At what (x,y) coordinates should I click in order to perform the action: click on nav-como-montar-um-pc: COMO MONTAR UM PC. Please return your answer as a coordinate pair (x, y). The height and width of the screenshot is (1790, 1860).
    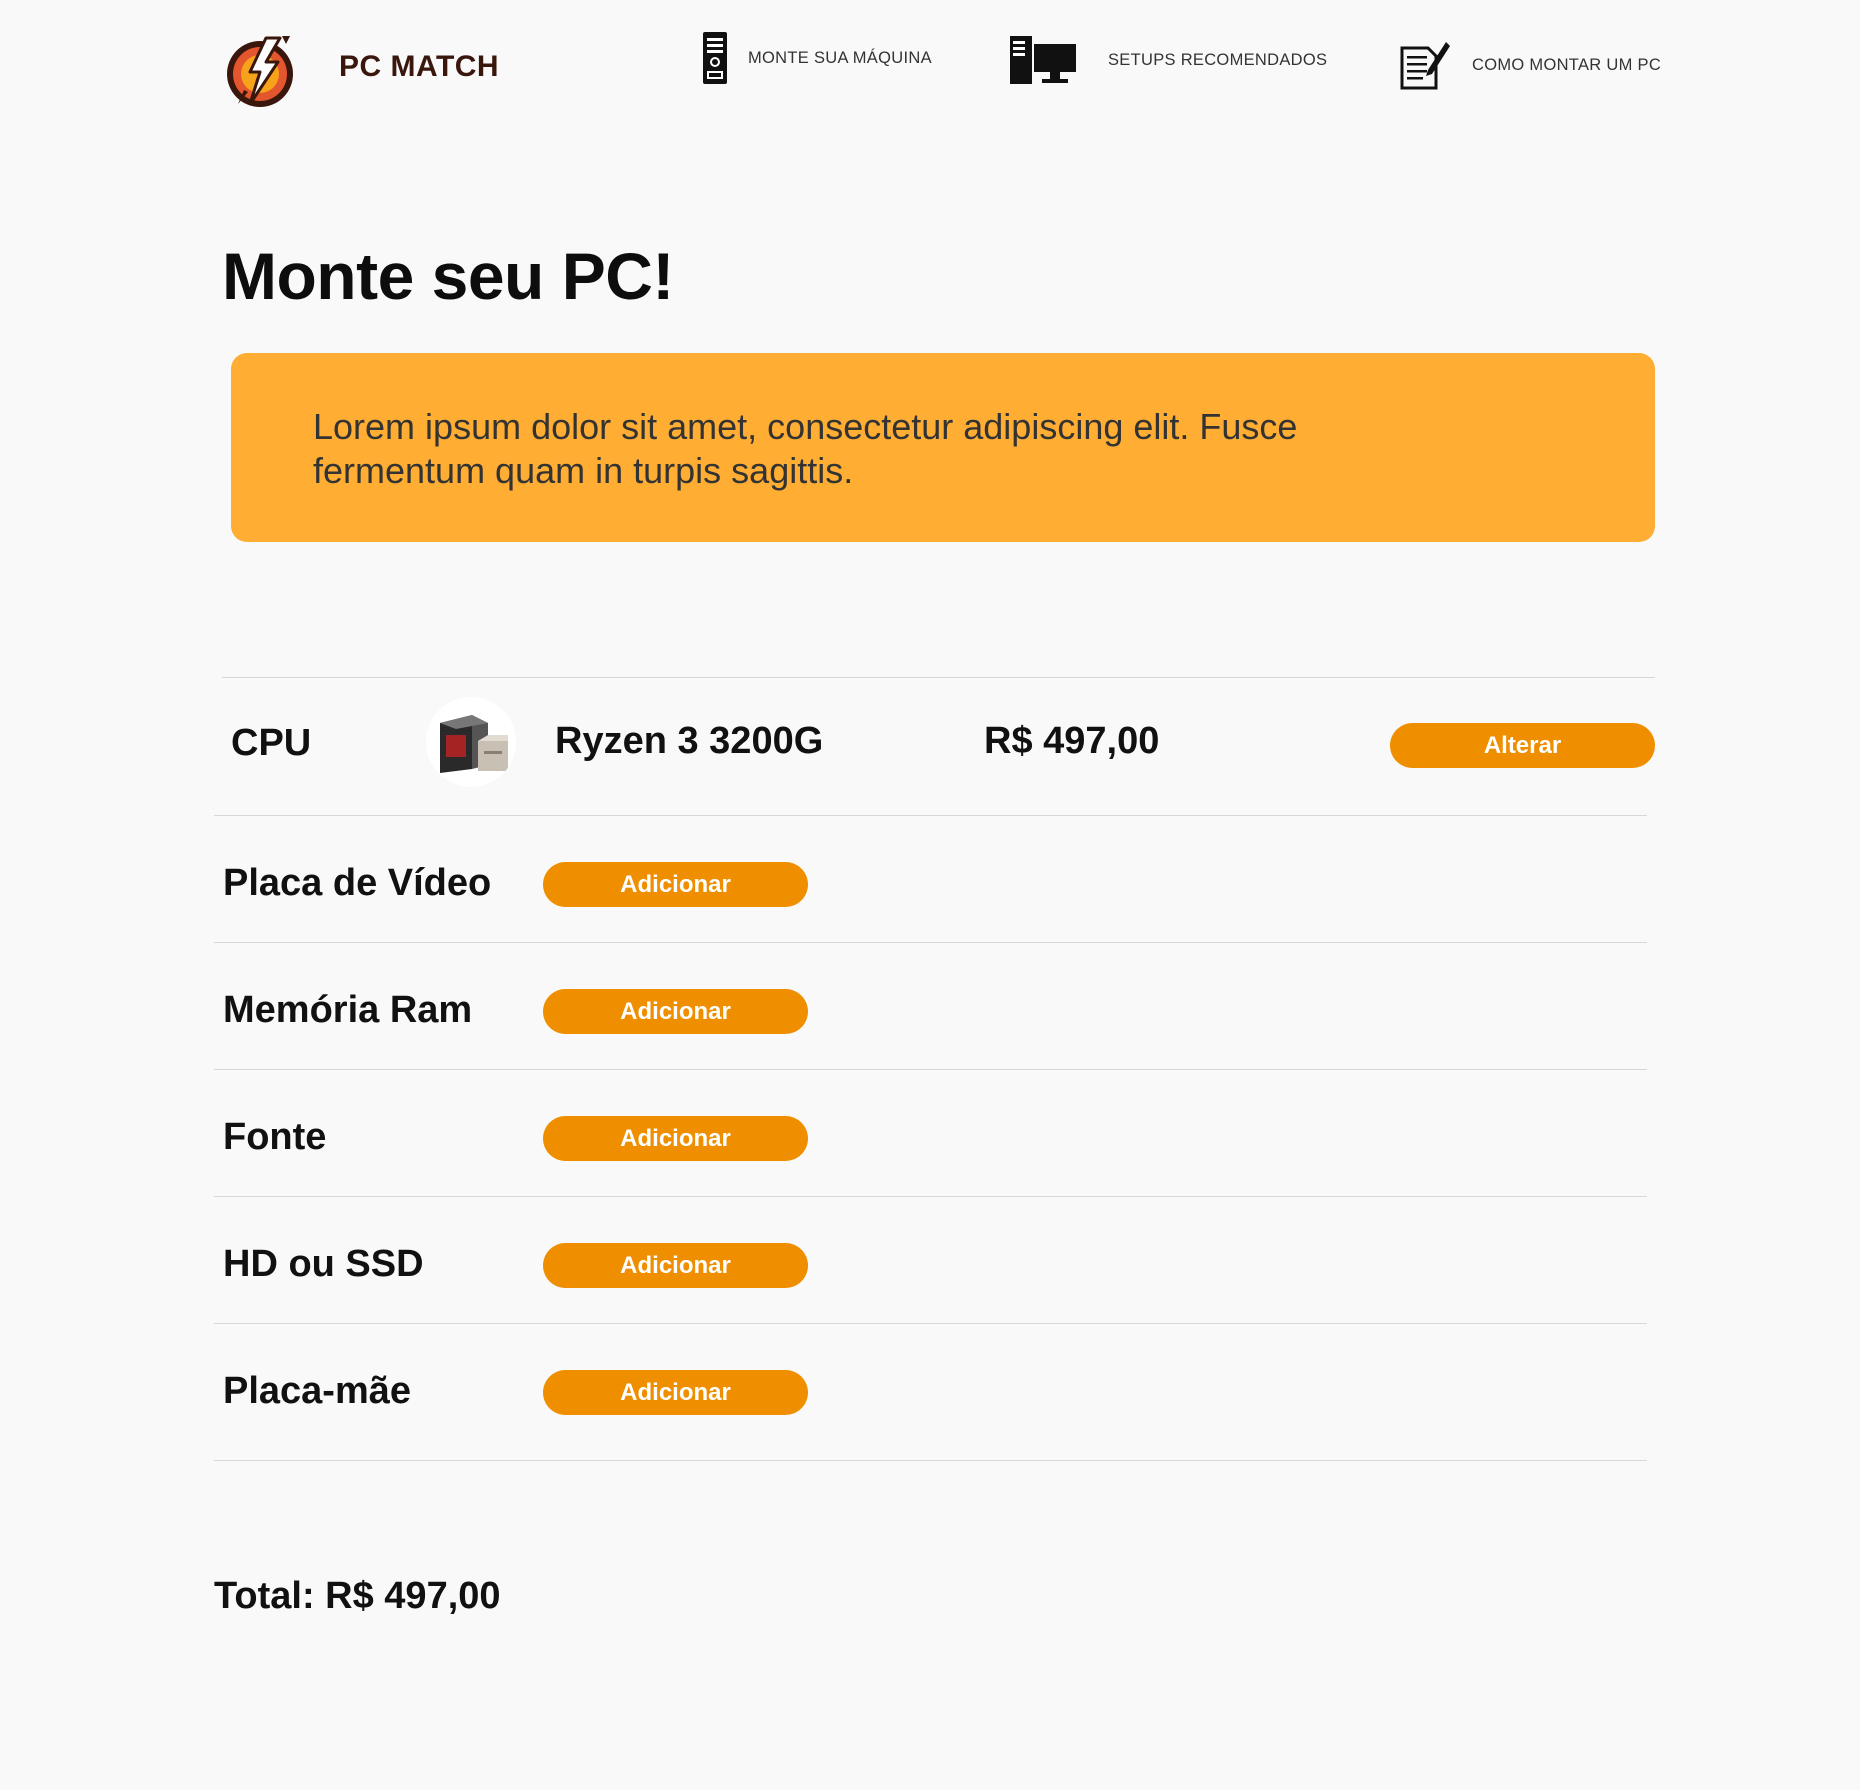
    Looking at the image, I should click on (1529, 65).